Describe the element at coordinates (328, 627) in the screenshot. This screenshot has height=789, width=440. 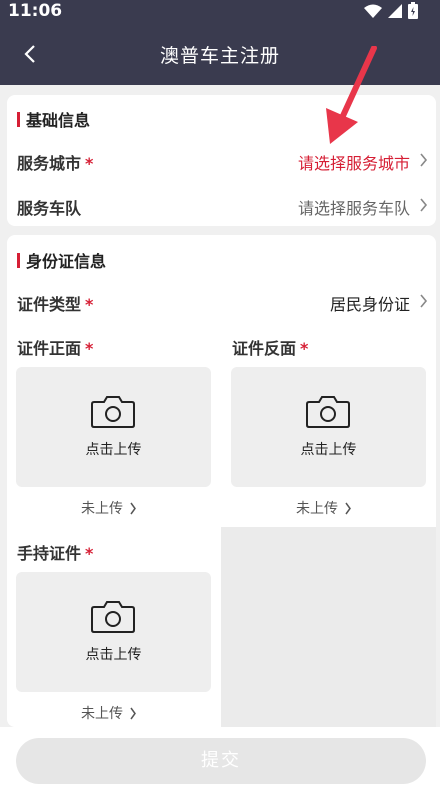
I see `empty-area` at that location.